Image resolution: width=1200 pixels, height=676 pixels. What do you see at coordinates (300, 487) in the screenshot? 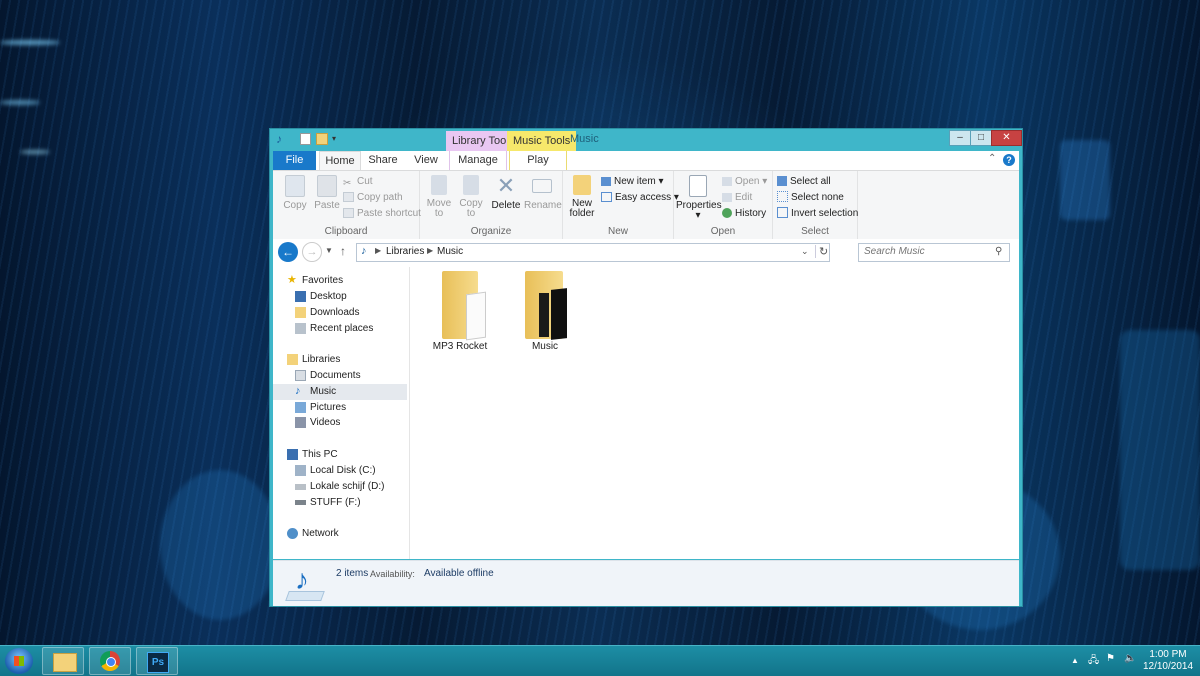
I see `drive-icon` at bounding box center [300, 487].